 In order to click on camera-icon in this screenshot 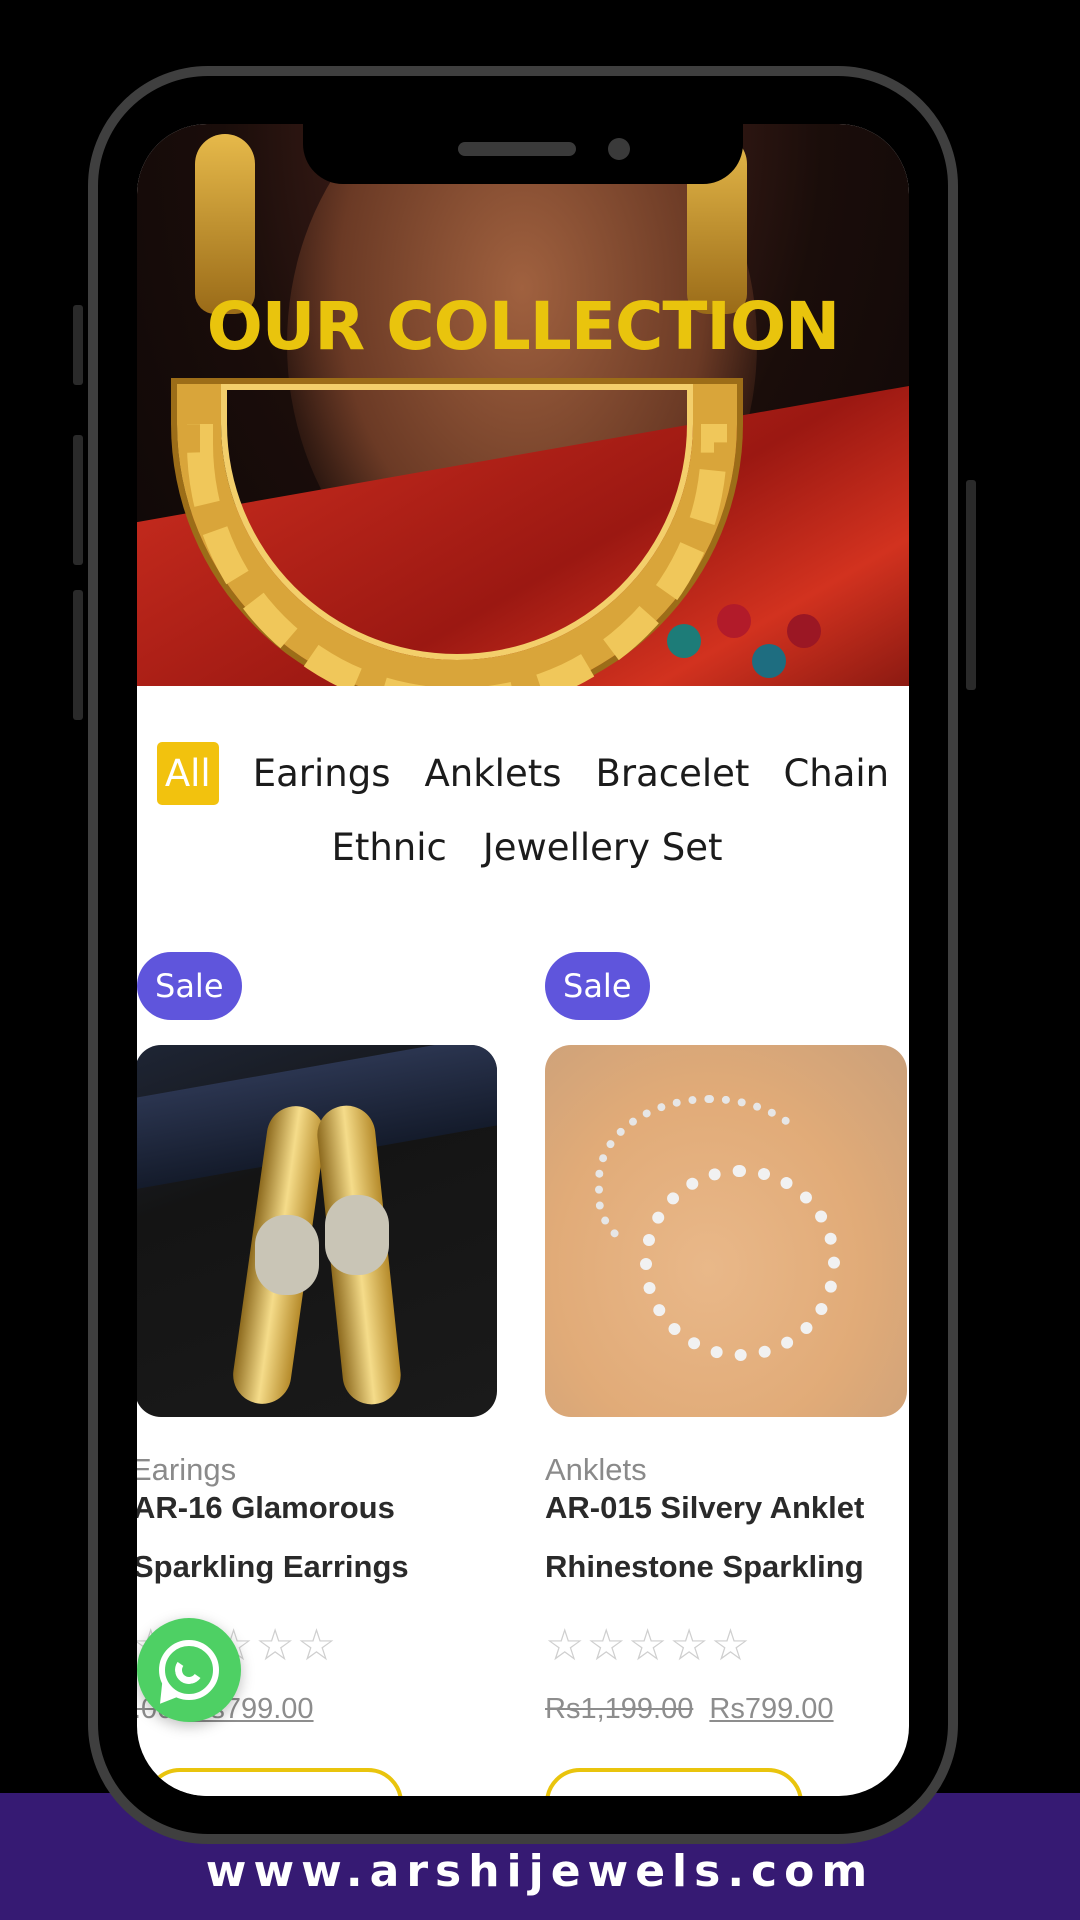, I will do `click(619, 149)`.